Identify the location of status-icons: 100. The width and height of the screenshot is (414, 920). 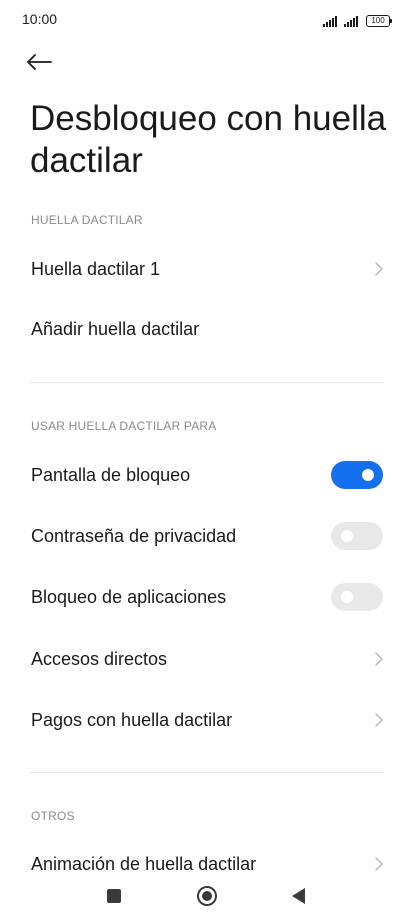
(357, 19).